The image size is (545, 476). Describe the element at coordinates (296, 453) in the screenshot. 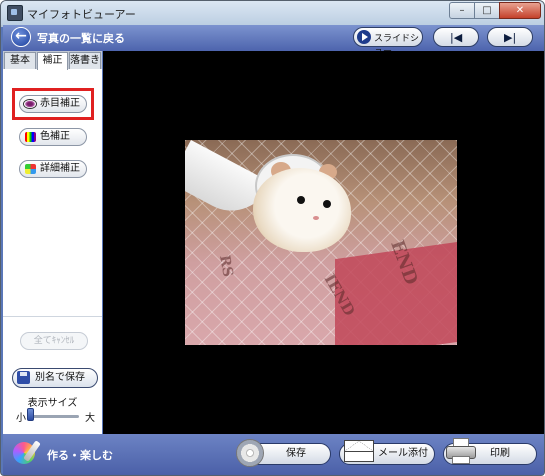

I see `save-label: 保存` at that location.